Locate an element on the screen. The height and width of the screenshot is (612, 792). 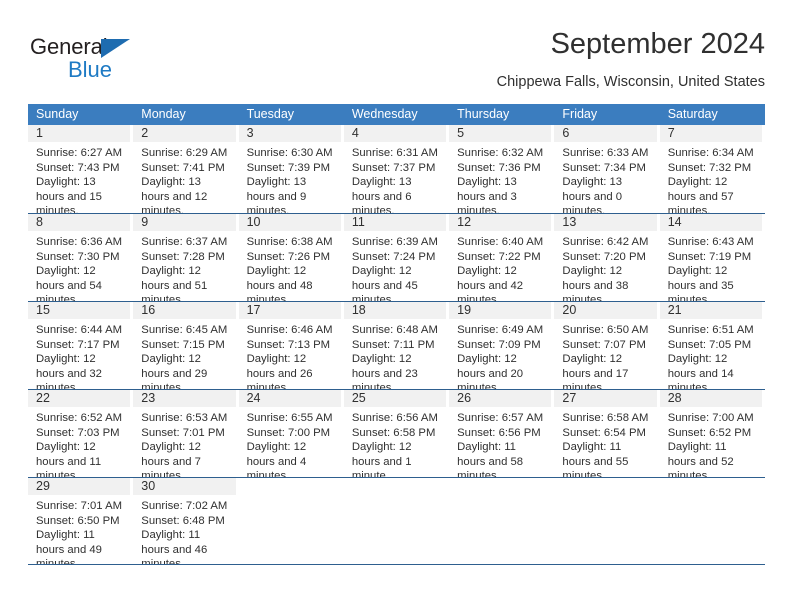
general-blue-logo: General Blue is located at coordinates (110, 60).